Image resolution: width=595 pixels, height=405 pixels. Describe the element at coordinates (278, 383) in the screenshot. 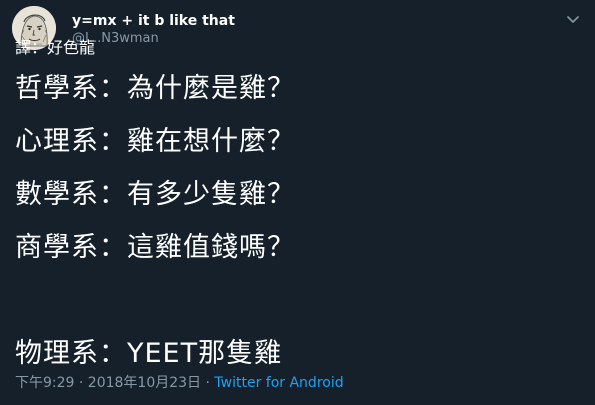

I see `source-link: Twitter for Android` at that location.